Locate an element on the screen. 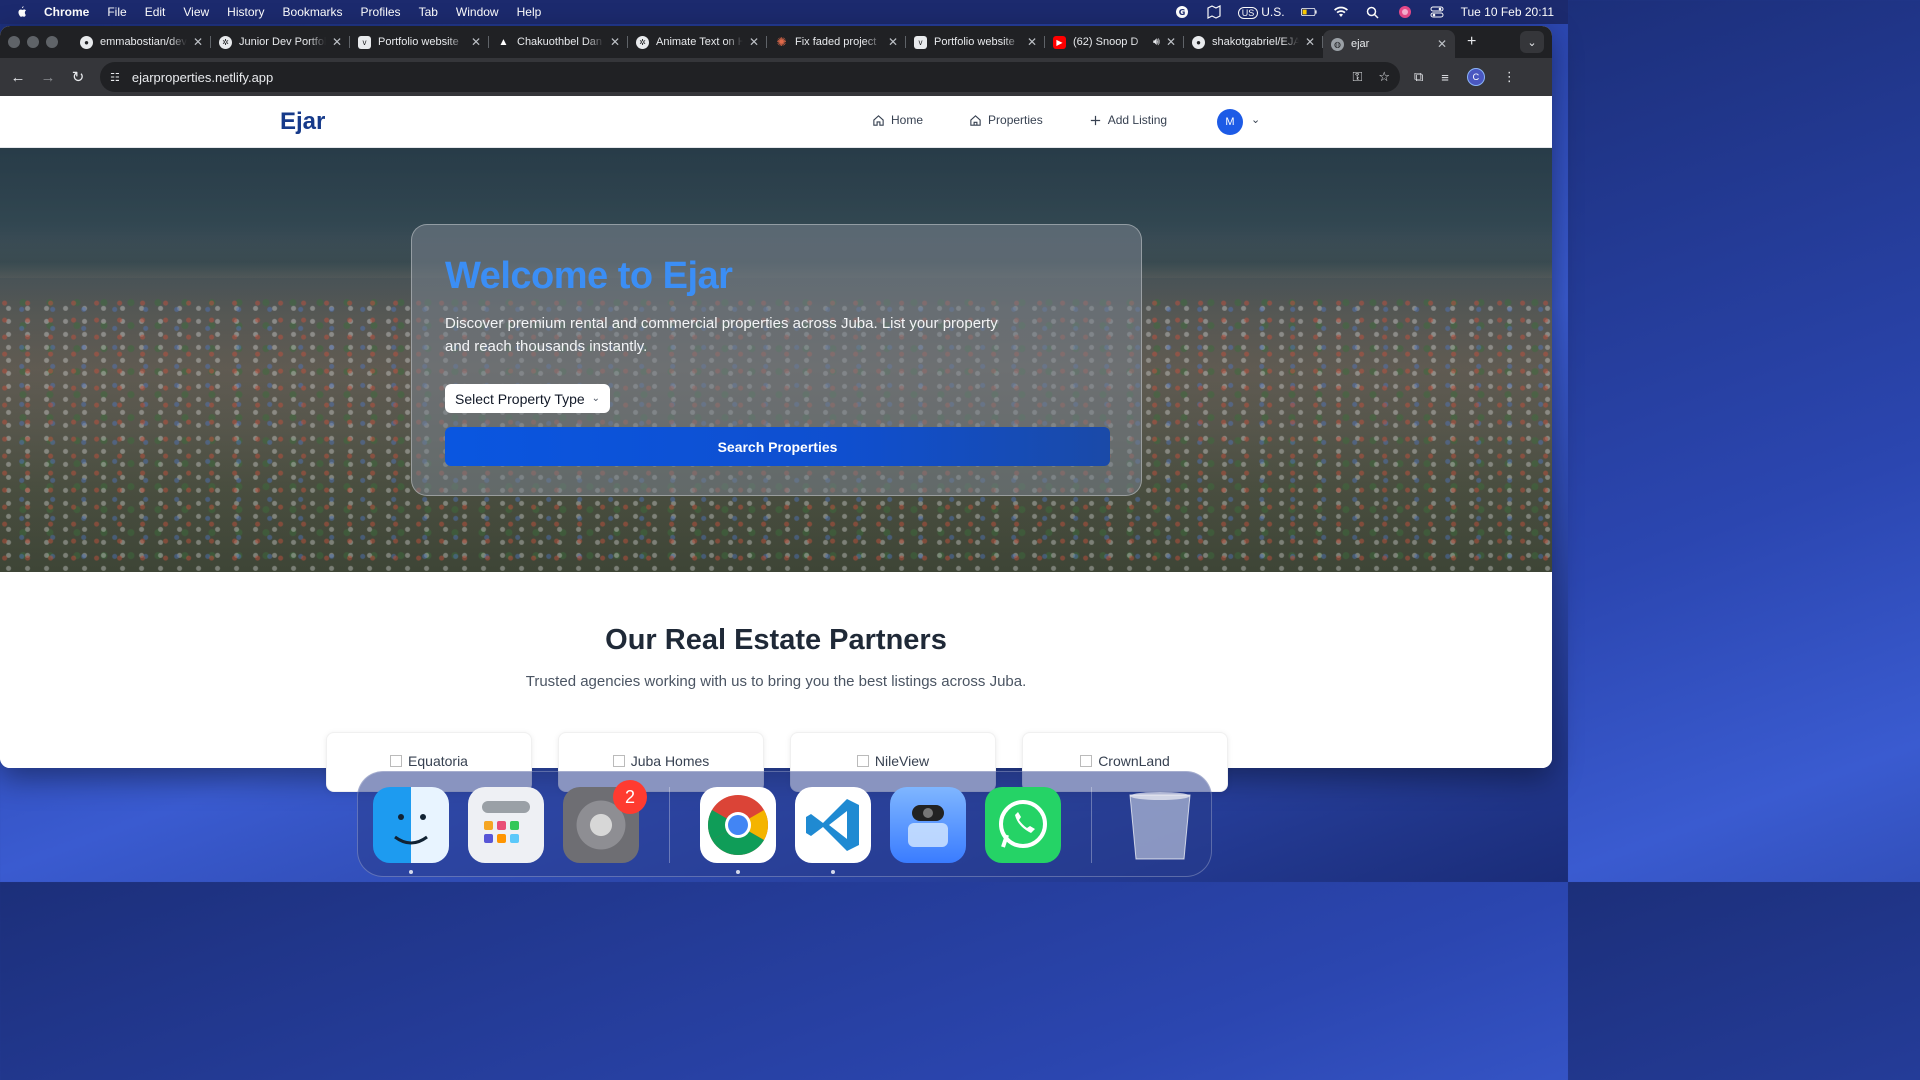 The image size is (1920, 1080). menubar-clock: Tue 10 Feb 20:11 is located at coordinates (1507, 12).